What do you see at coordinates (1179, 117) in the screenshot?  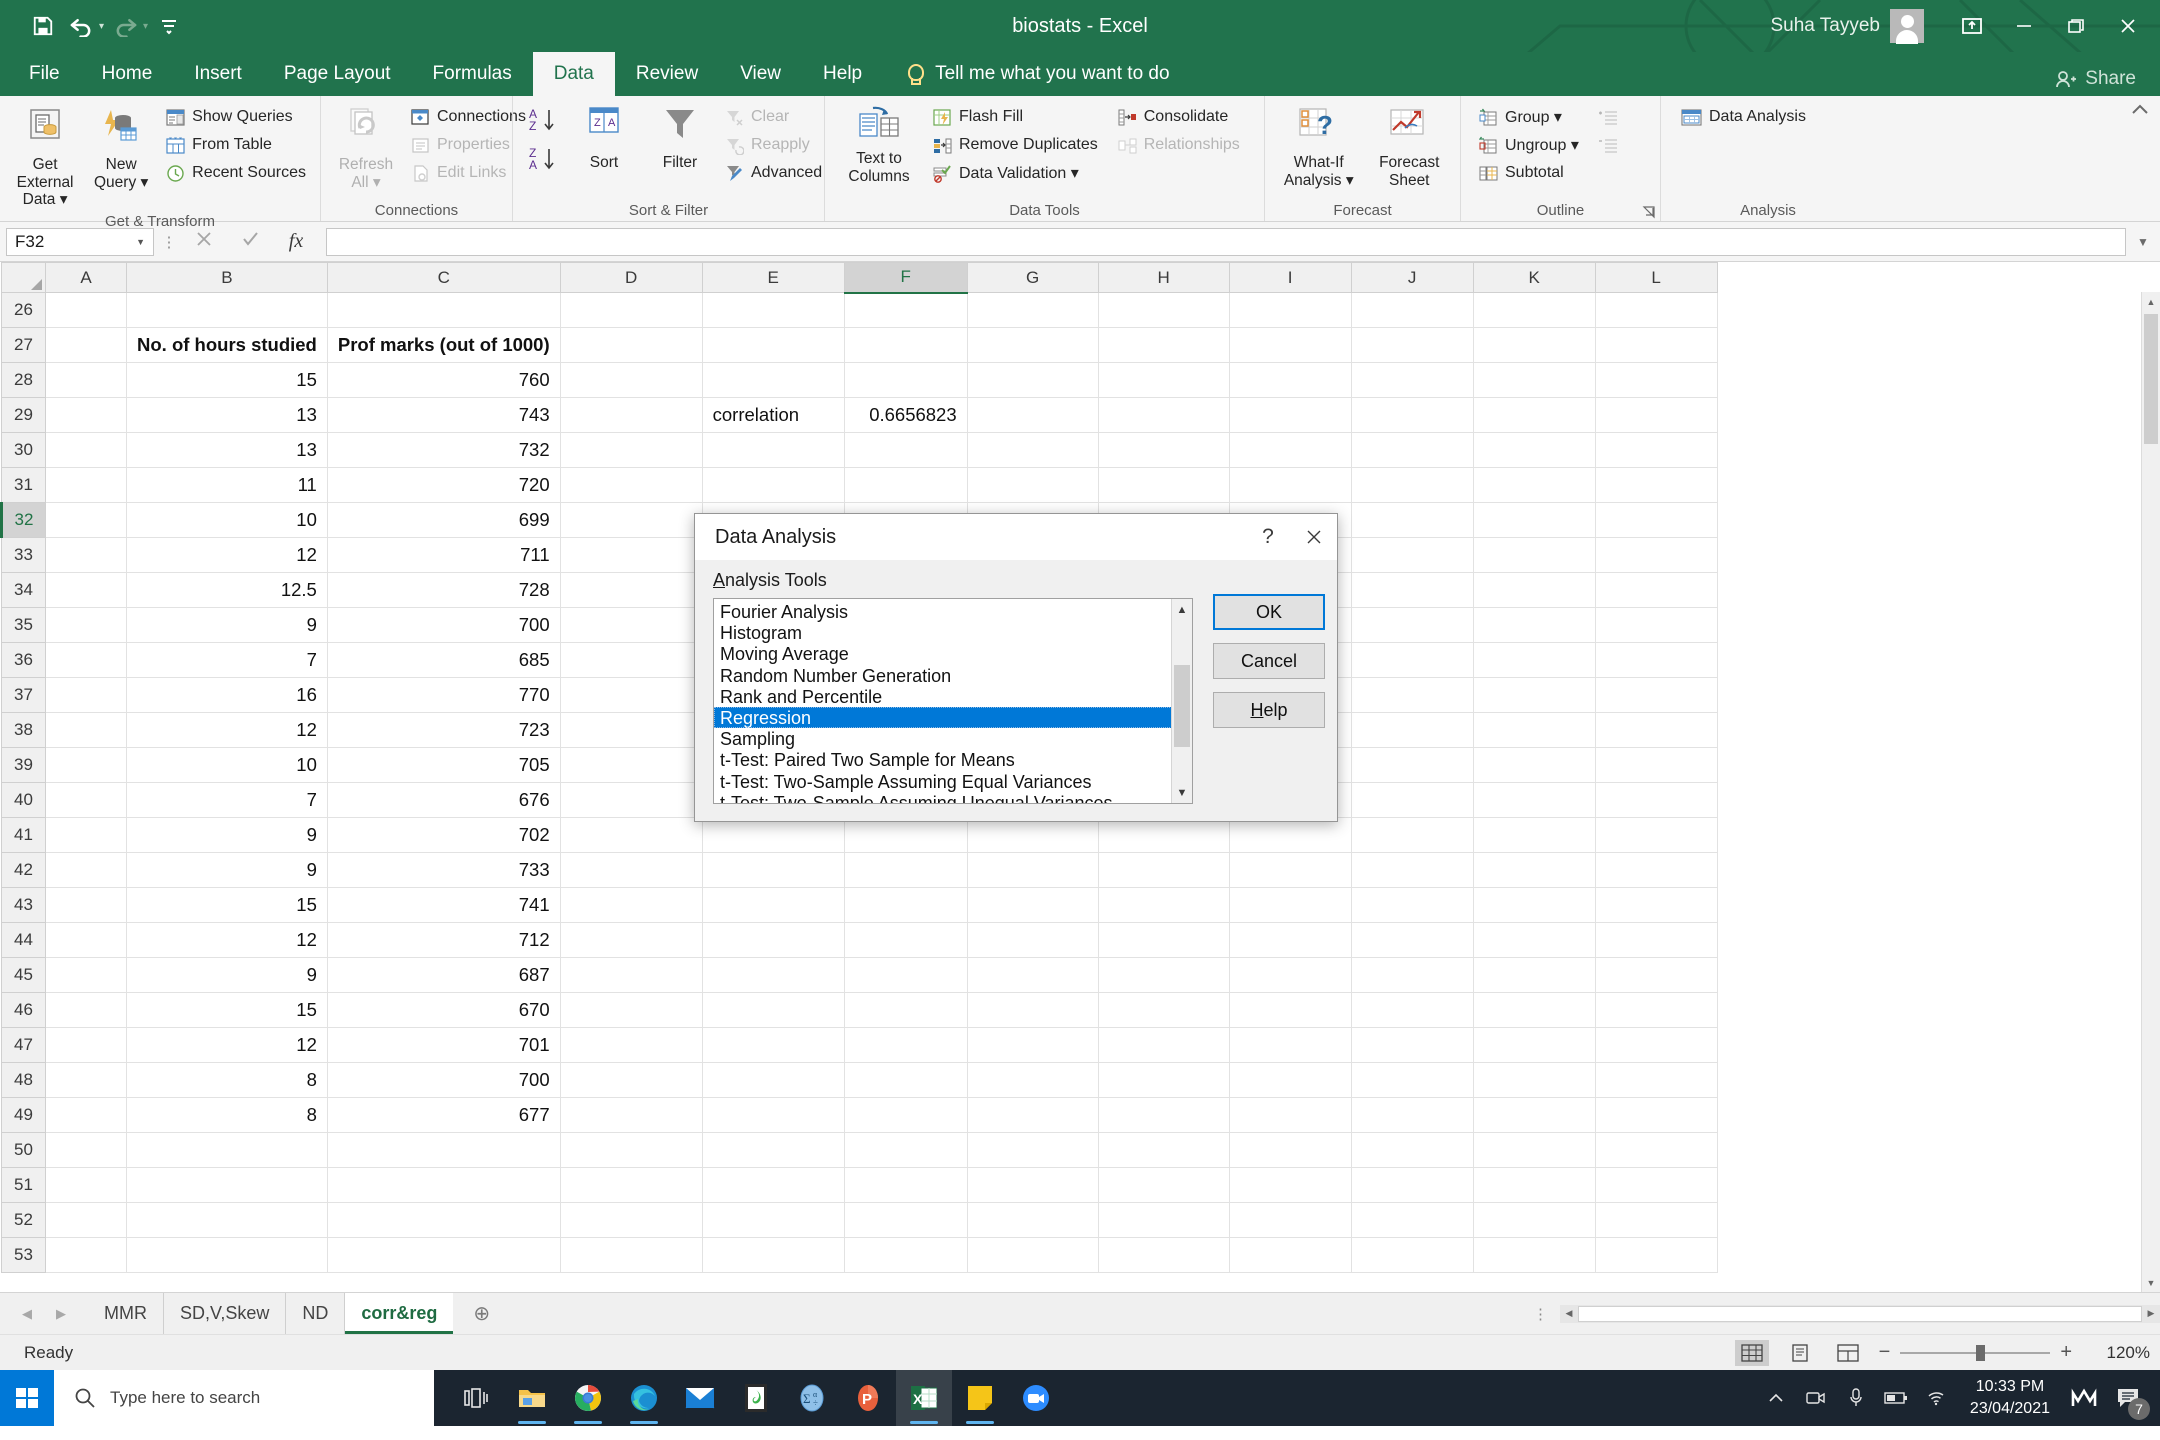 I see `consolidate-button: Consolidate` at bounding box center [1179, 117].